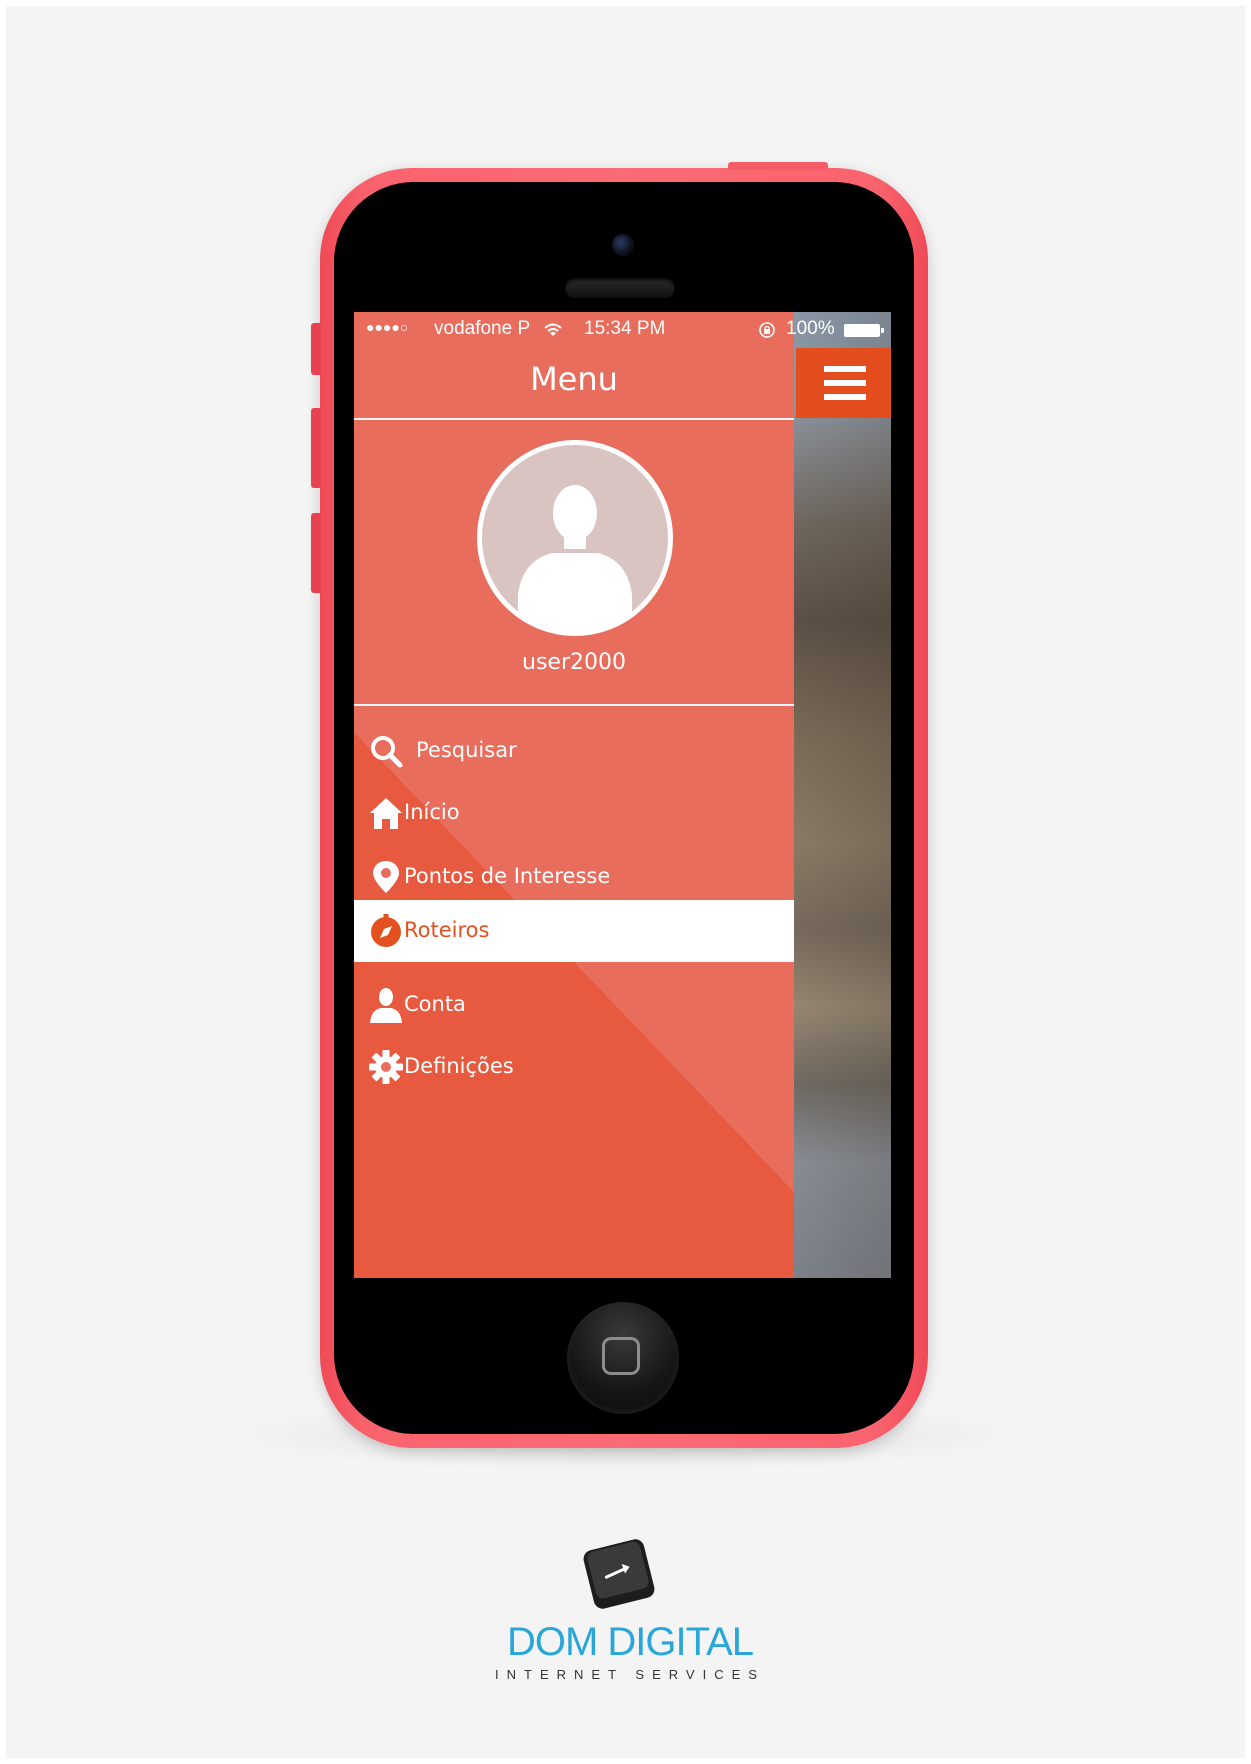  Describe the element at coordinates (386, 877) in the screenshot. I see `map-pin-icon` at that location.